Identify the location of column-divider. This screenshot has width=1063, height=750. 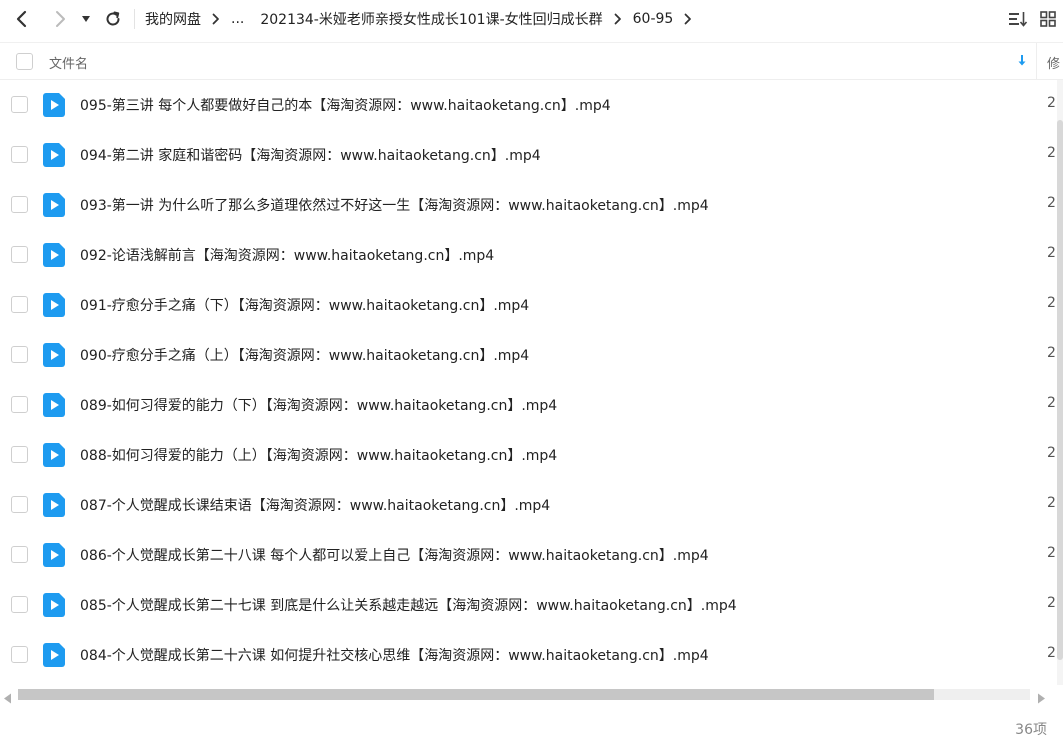
(1036, 61).